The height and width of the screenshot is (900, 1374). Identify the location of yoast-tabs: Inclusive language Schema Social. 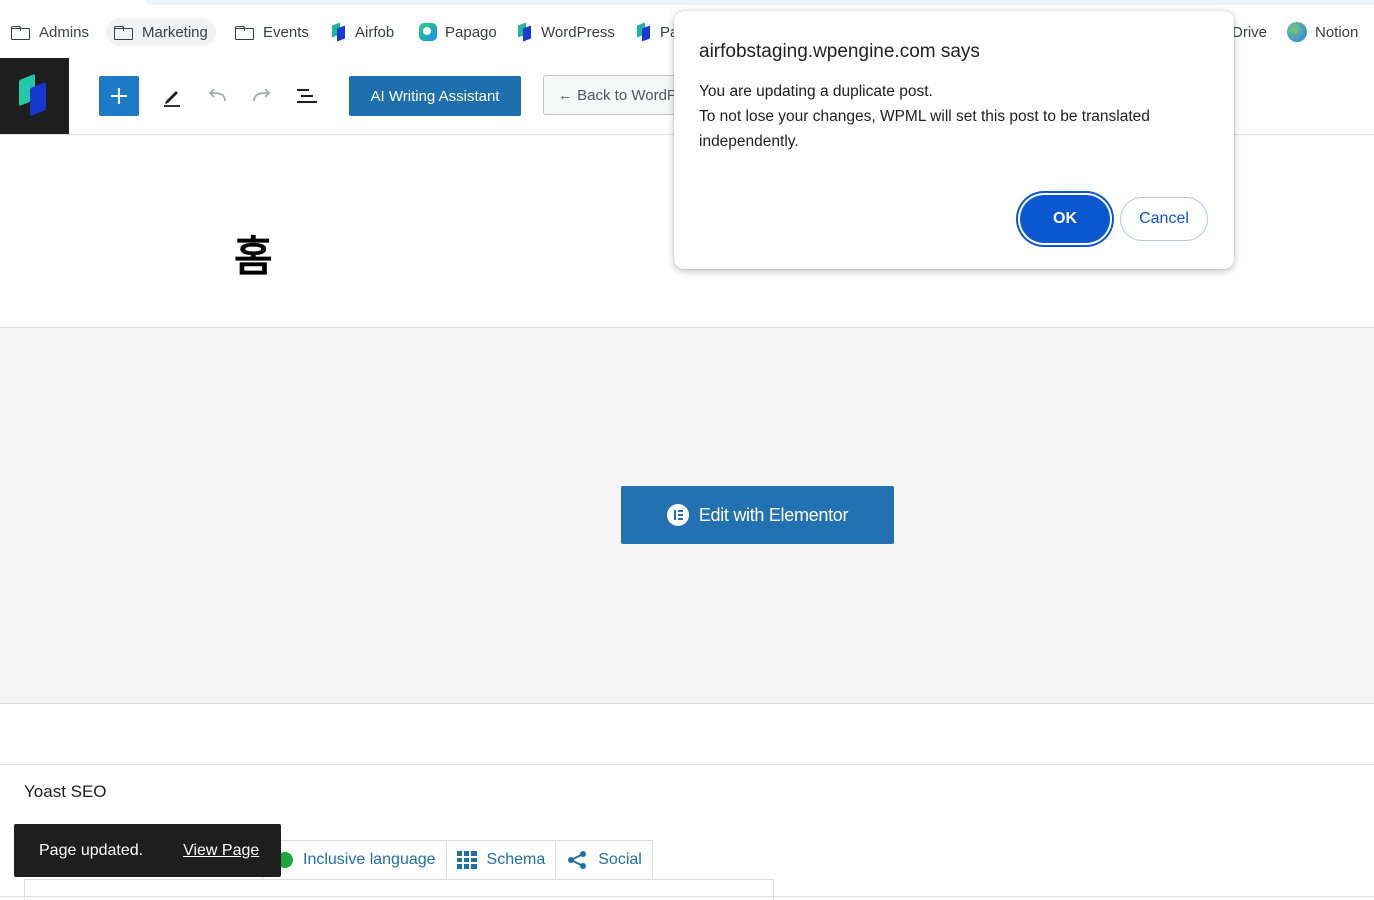
(457, 860).